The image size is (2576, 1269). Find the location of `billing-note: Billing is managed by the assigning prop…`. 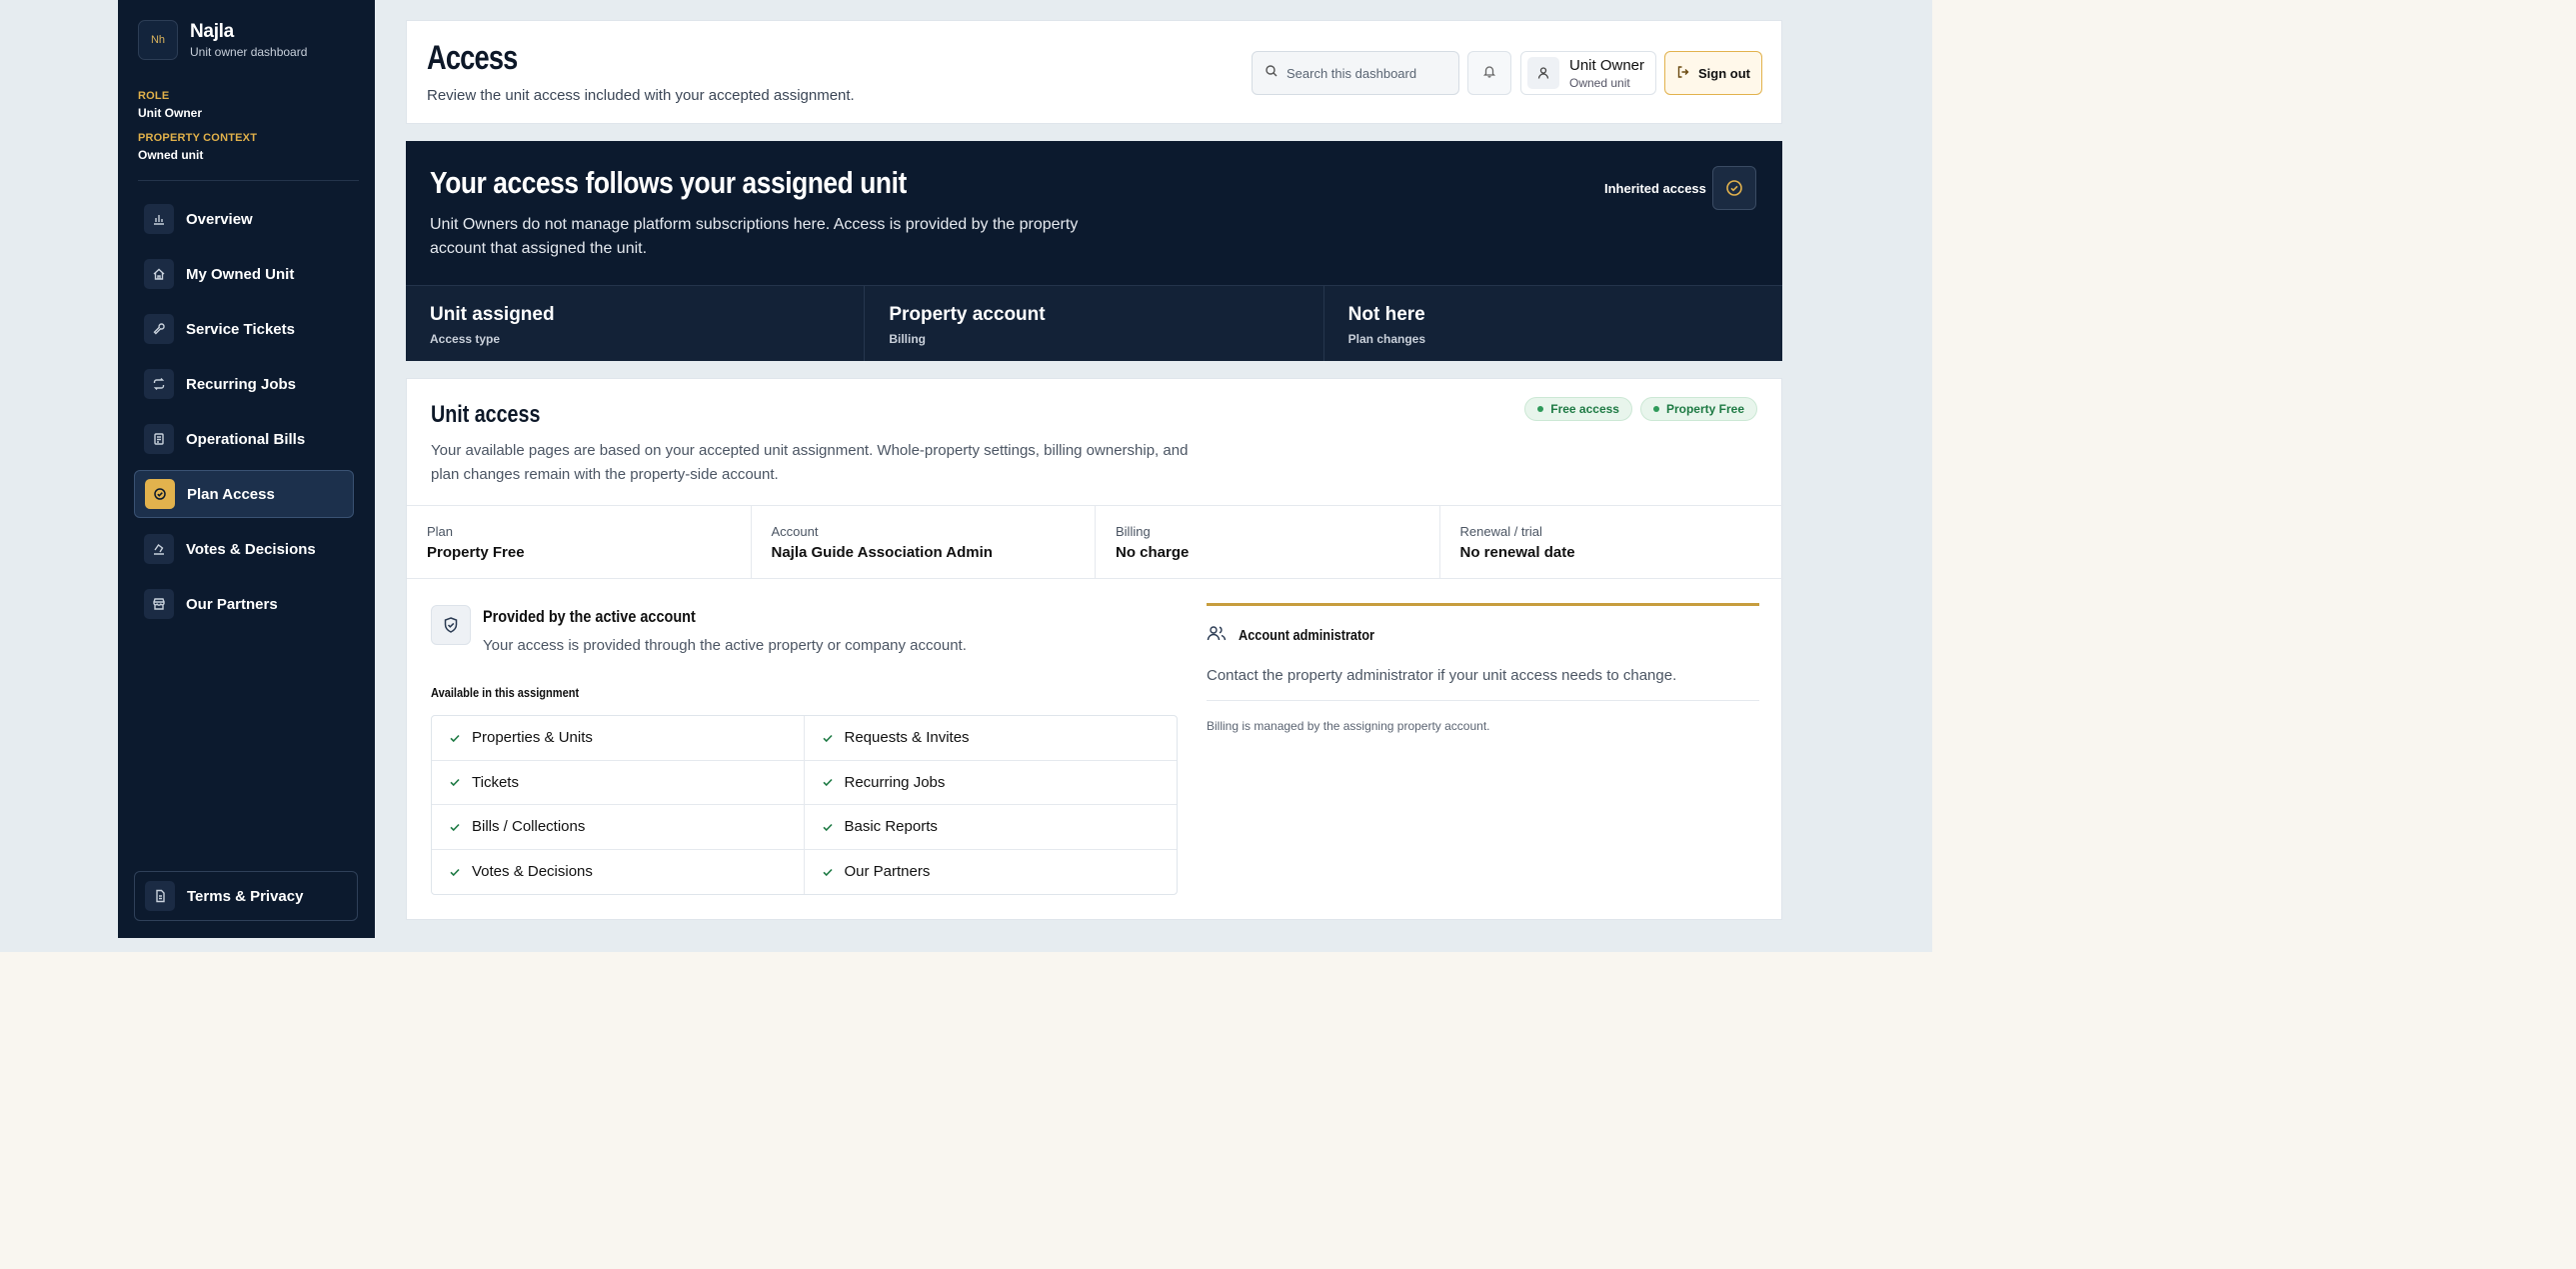

billing-note: Billing is managed by the assigning prop… is located at coordinates (1349, 726).